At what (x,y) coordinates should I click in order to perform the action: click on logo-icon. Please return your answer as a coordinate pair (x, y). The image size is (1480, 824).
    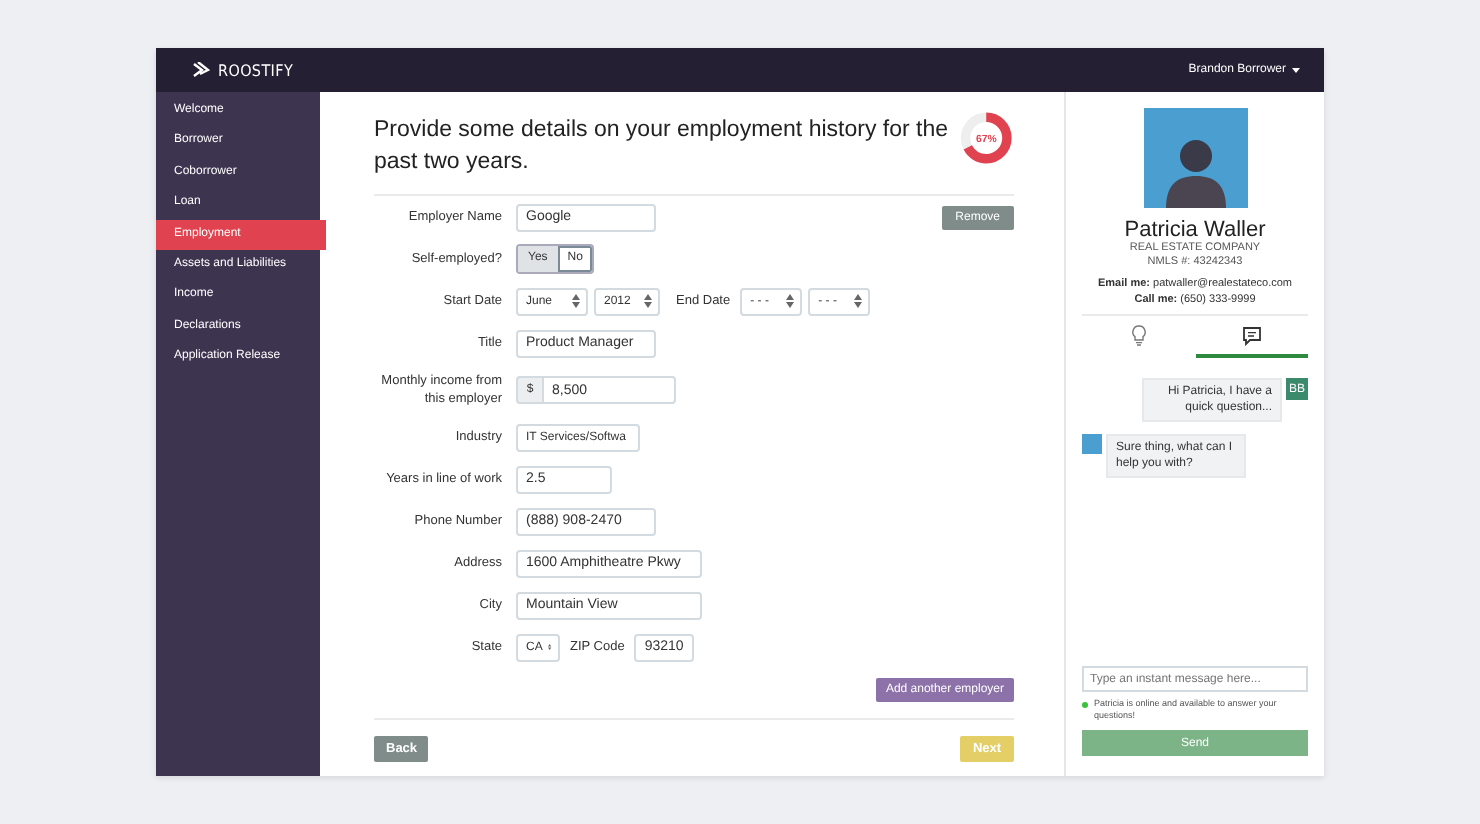
    Looking at the image, I should click on (201, 70).